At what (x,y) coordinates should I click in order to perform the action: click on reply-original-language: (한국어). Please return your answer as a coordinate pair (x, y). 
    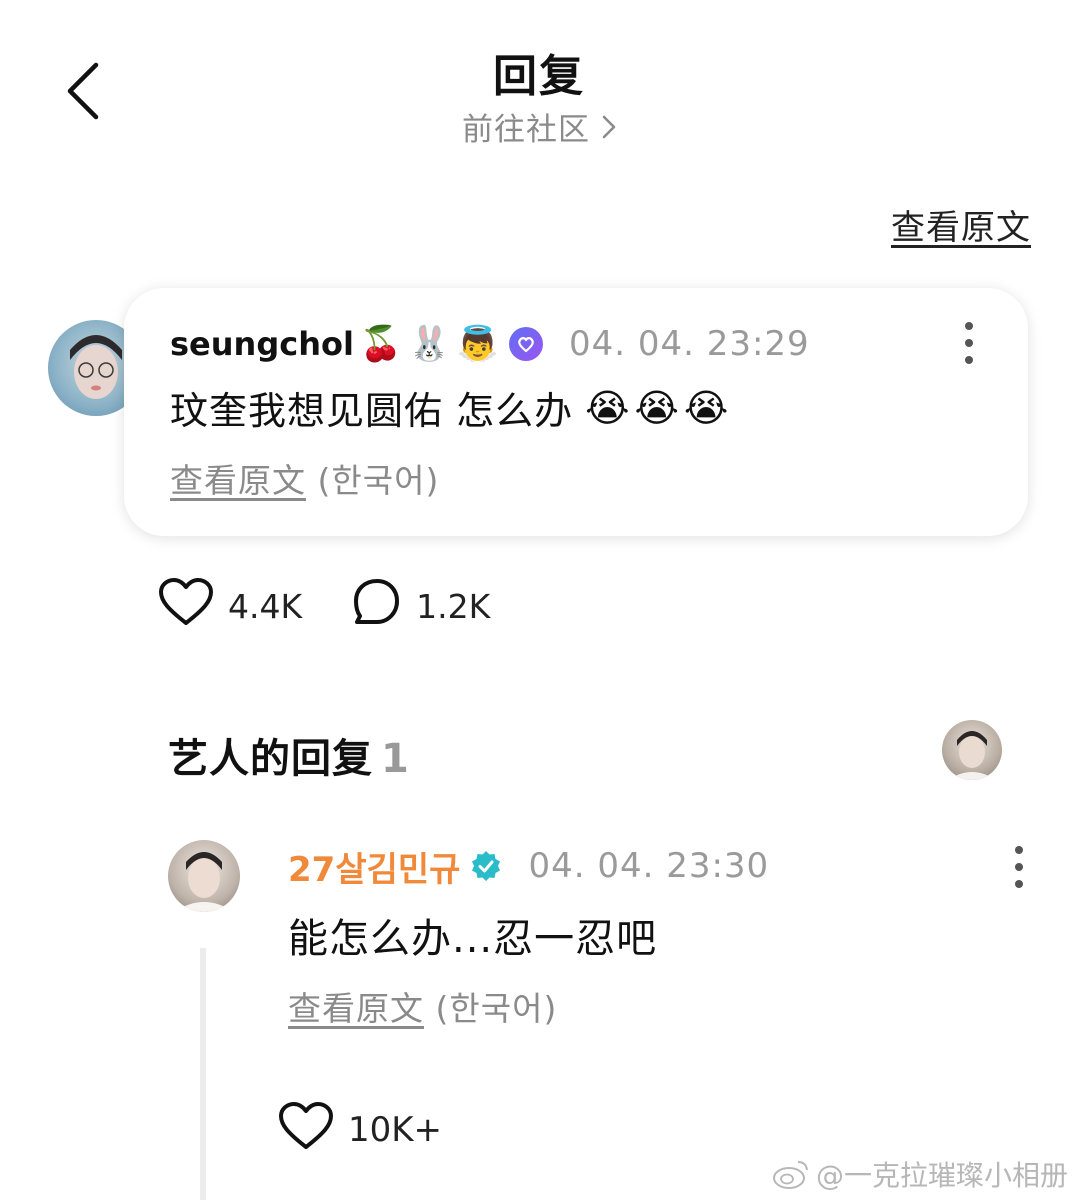
    Looking at the image, I should click on (496, 1008).